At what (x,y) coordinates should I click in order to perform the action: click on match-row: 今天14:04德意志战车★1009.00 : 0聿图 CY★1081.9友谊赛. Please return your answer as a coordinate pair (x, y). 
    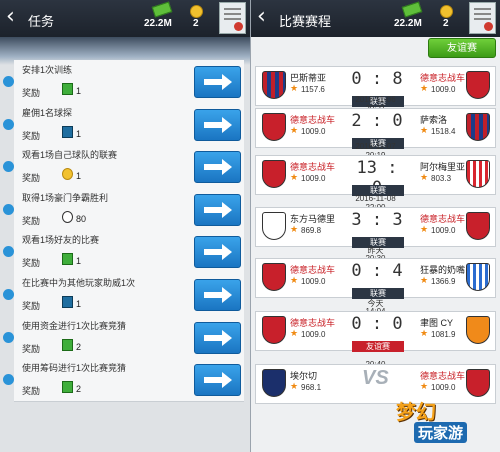
    Looking at the image, I should click on (375, 326).